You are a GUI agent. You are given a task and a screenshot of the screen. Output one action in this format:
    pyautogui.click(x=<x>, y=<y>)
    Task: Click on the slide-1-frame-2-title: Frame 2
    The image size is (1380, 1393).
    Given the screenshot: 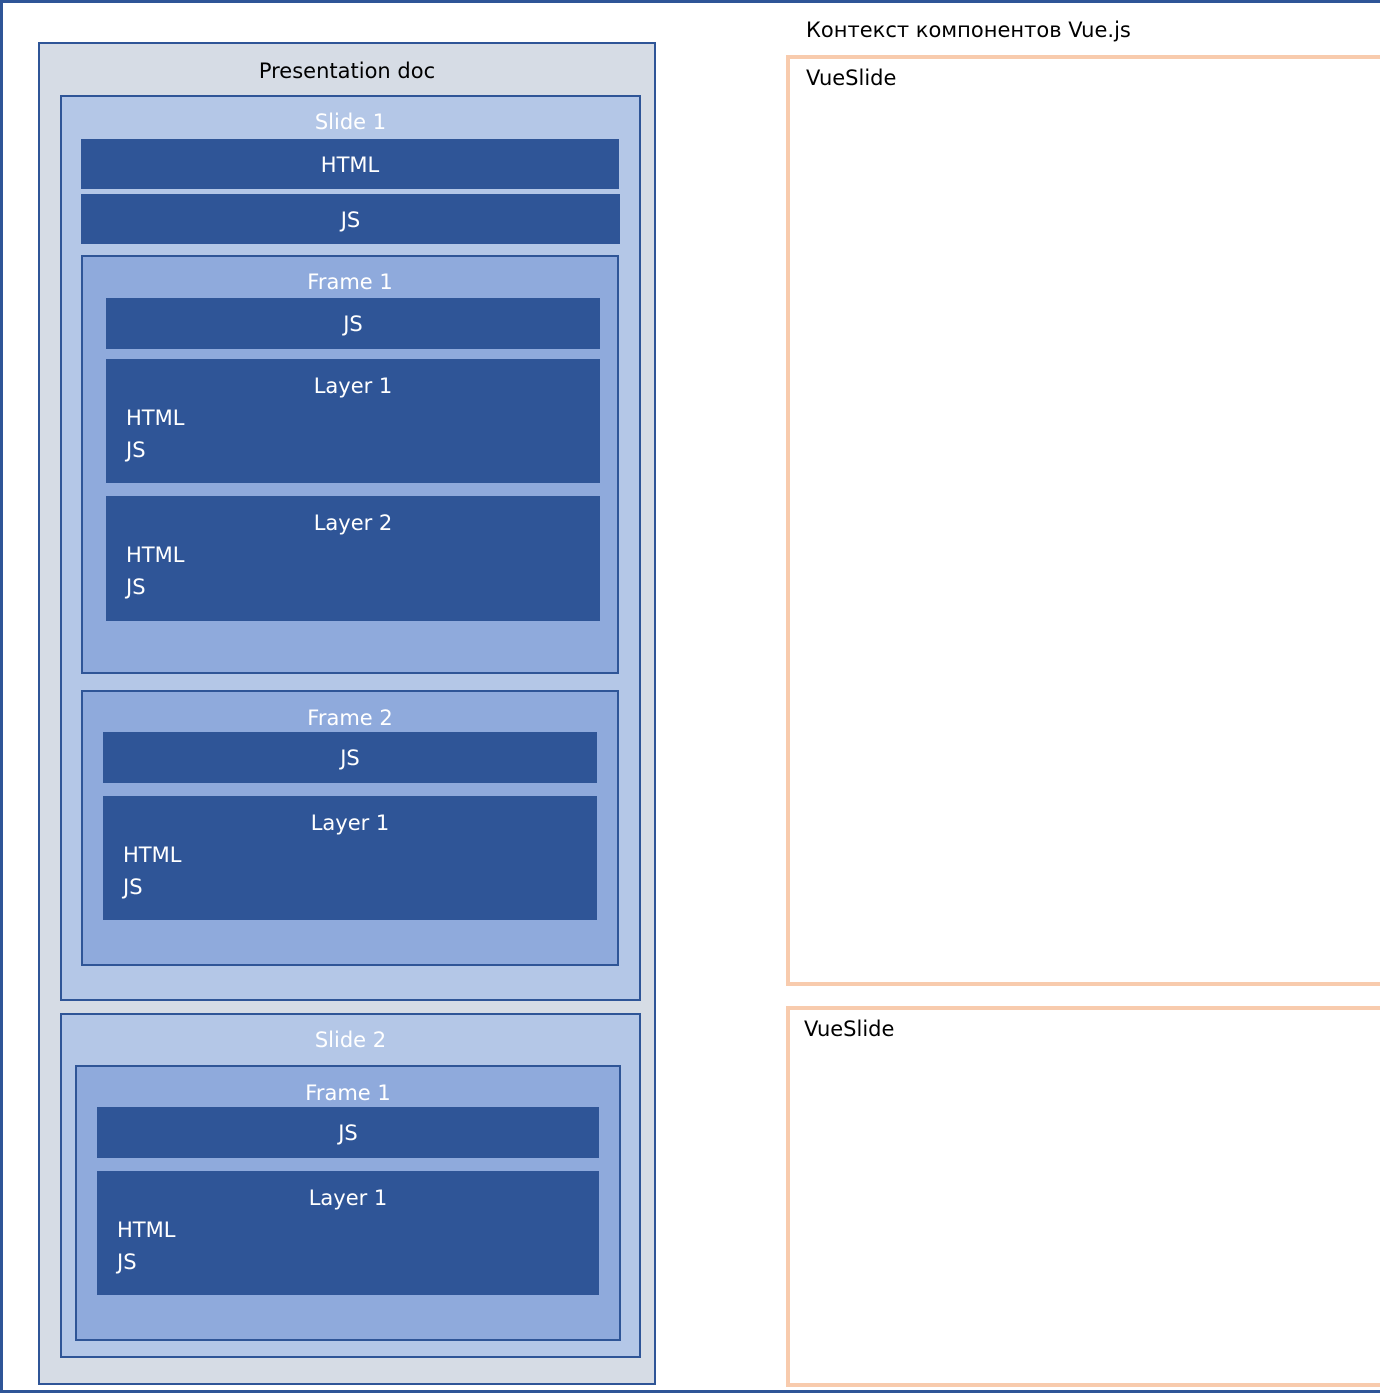 What is the action you would take?
    pyautogui.click(x=350, y=718)
    